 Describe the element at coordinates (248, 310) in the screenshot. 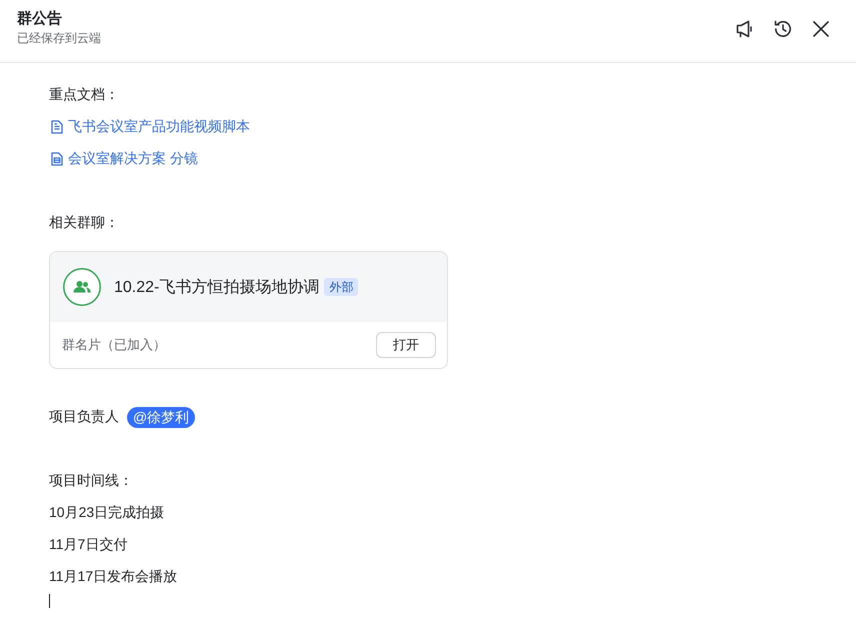

I see `group-card: 10.22-飞书方恒拍摄场地协调 外部 群名片（已加入） 打开` at that location.